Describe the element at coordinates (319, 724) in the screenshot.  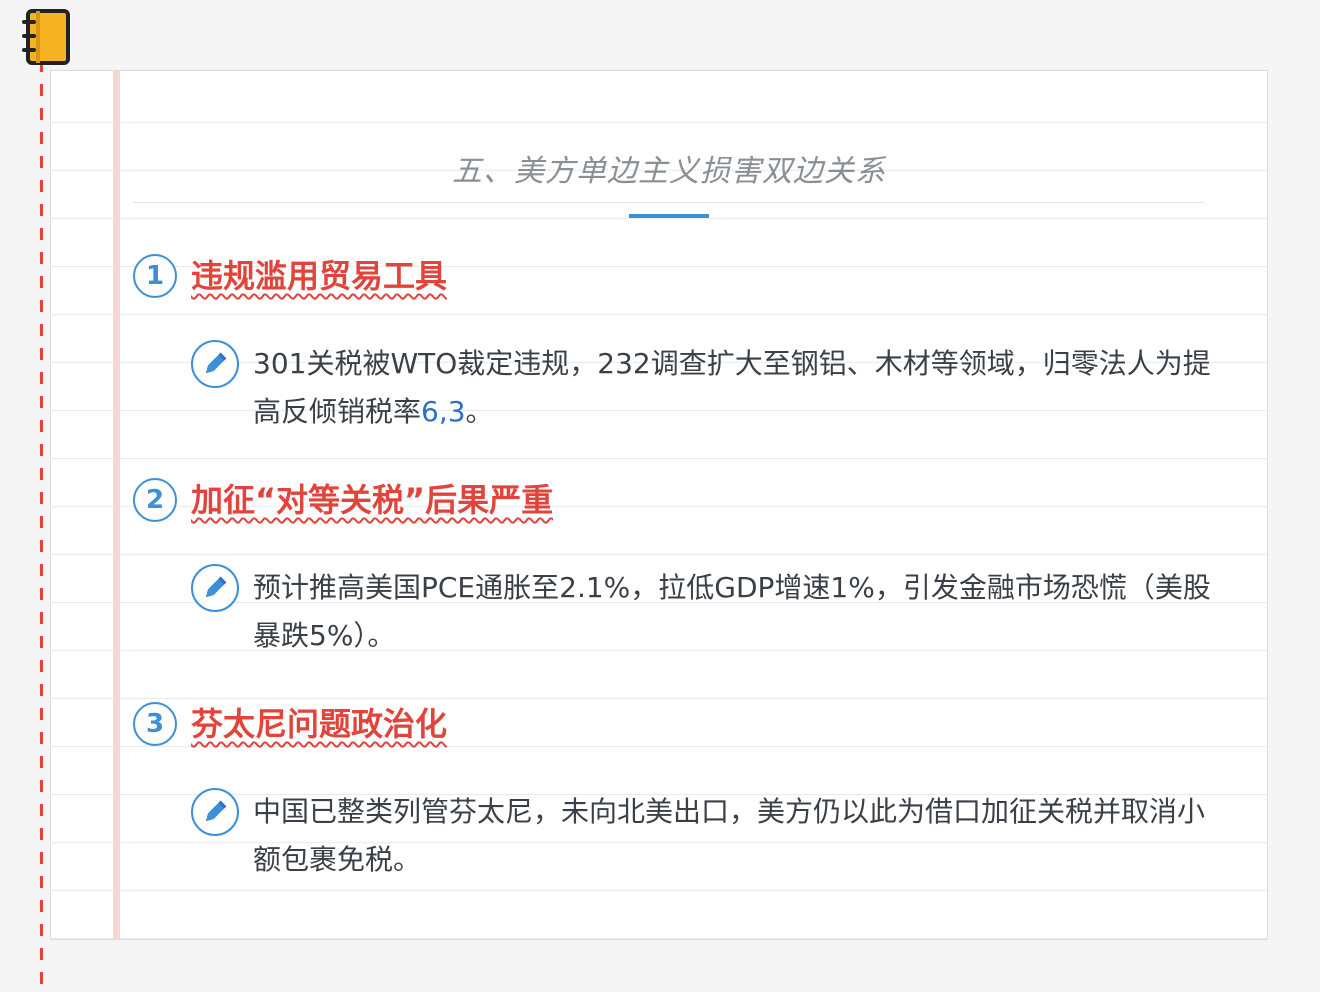
I see `section-heading: 芬太尼问题政治化` at that location.